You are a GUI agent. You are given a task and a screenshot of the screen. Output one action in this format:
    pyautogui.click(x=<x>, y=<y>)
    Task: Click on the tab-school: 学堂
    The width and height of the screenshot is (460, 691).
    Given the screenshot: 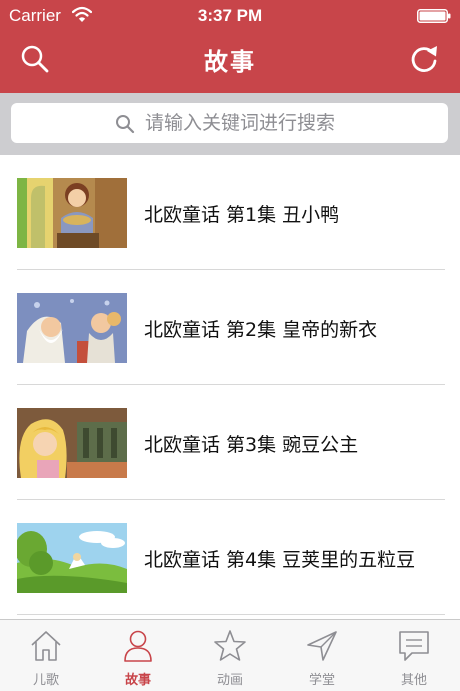 What is the action you would take?
    pyautogui.click(x=322, y=655)
    